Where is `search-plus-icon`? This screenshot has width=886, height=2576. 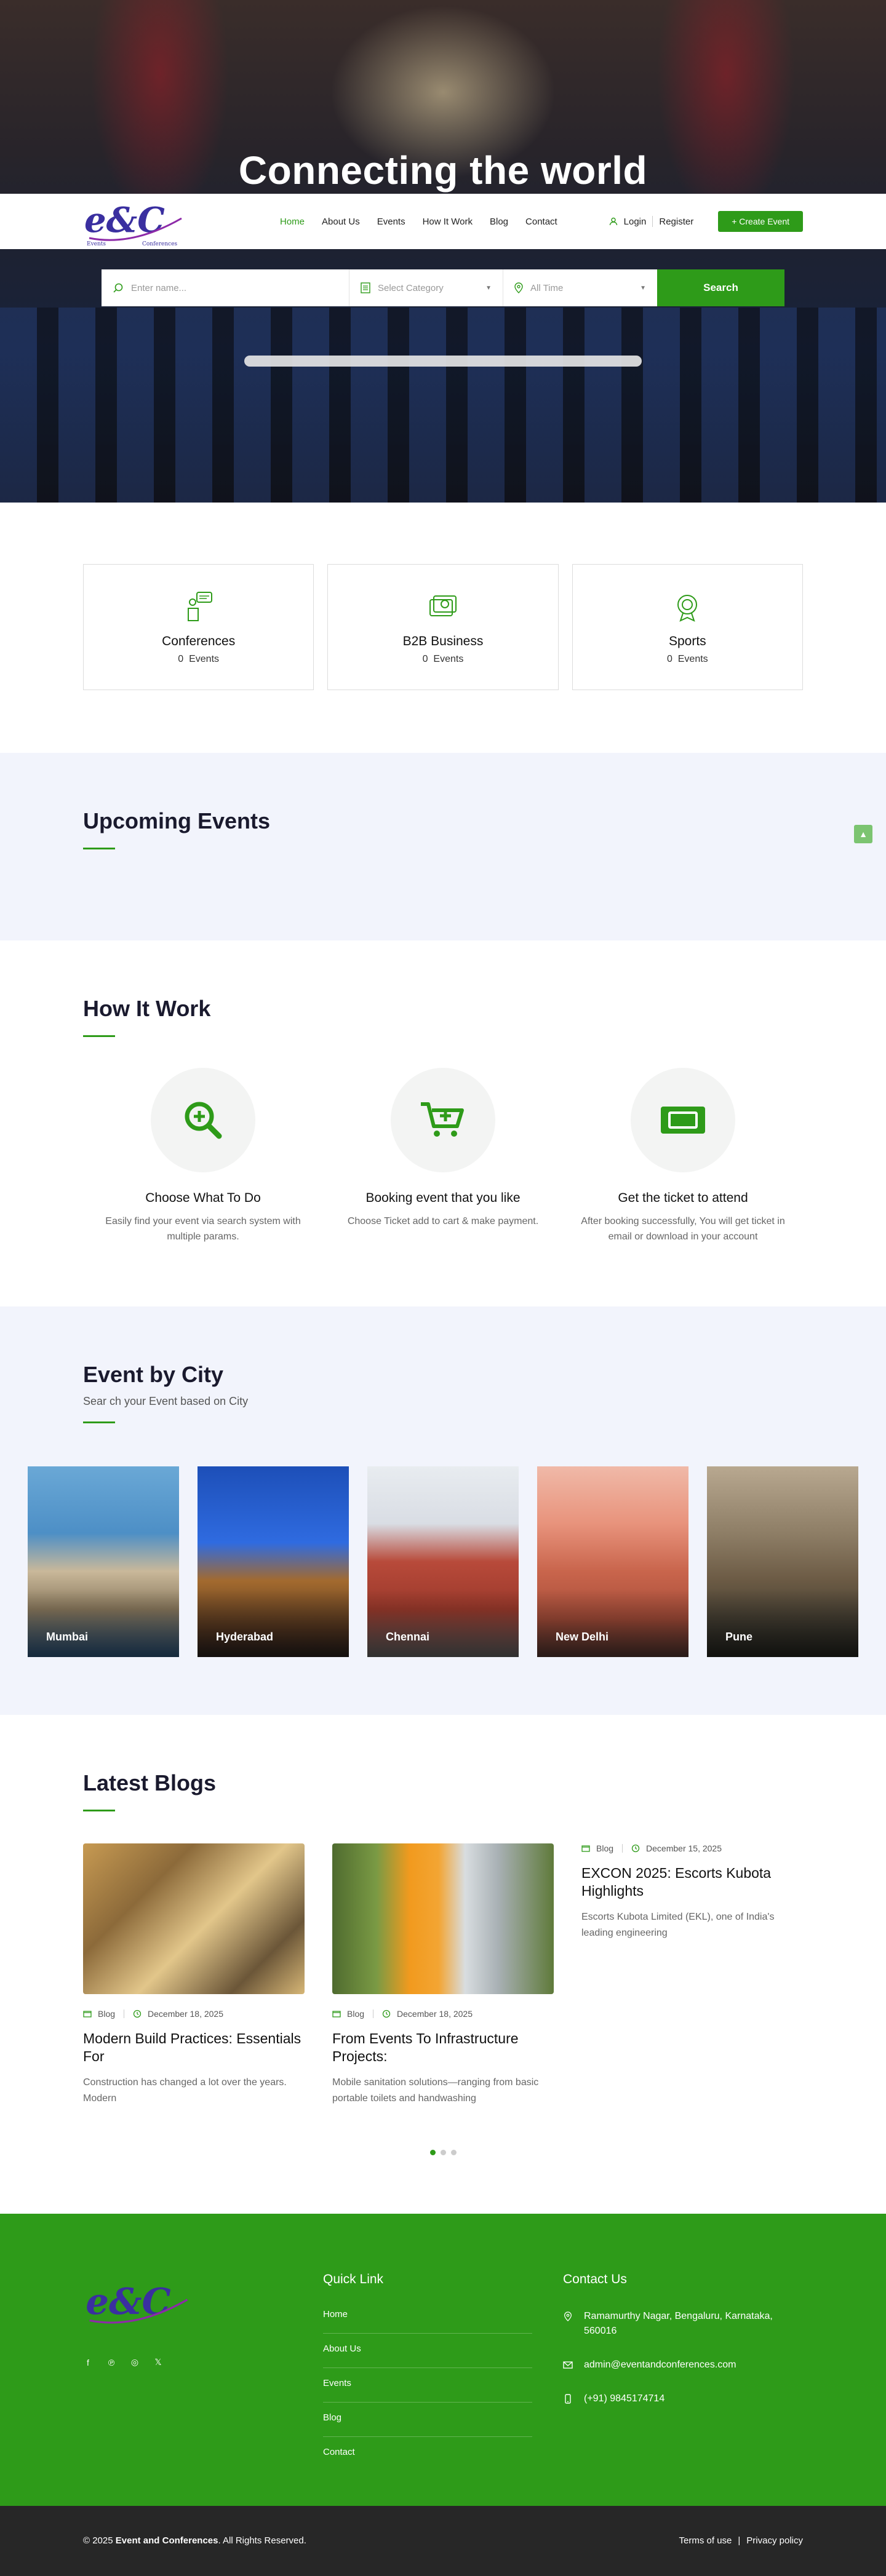 search-plus-icon is located at coordinates (203, 1120).